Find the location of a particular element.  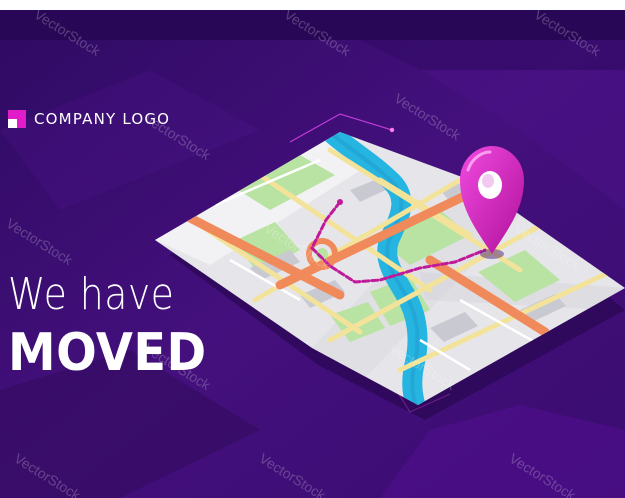

headline: We have MOVED is located at coordinates (116, 326).